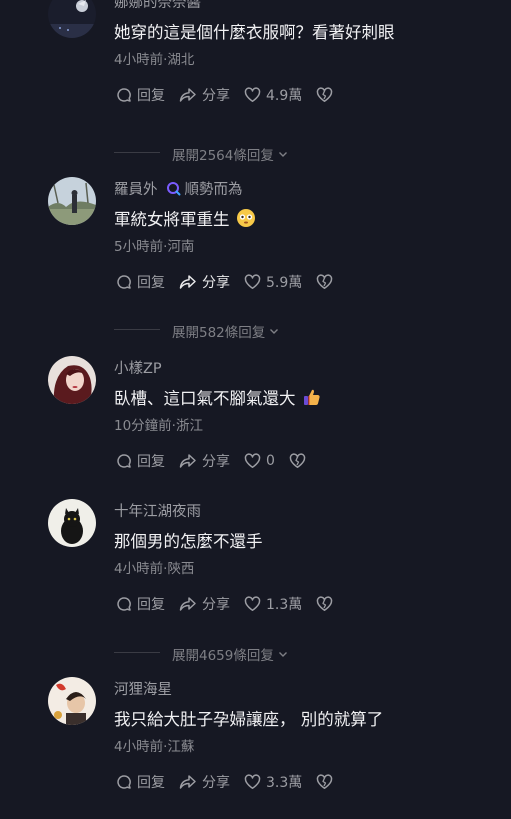 The width and height of the screenshot is (511, 819). Describe the element at coordinates (311, 397) in the screenshot. I see `thumbs-up-emoji` at that location.